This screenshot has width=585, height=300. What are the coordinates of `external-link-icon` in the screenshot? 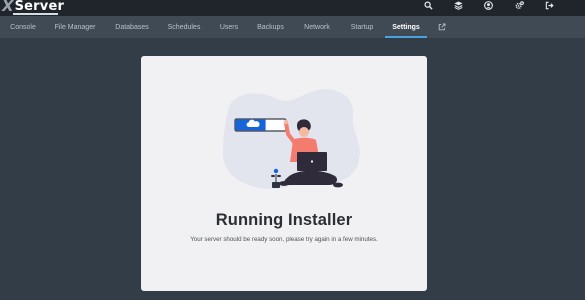 It's located at (442, 27).